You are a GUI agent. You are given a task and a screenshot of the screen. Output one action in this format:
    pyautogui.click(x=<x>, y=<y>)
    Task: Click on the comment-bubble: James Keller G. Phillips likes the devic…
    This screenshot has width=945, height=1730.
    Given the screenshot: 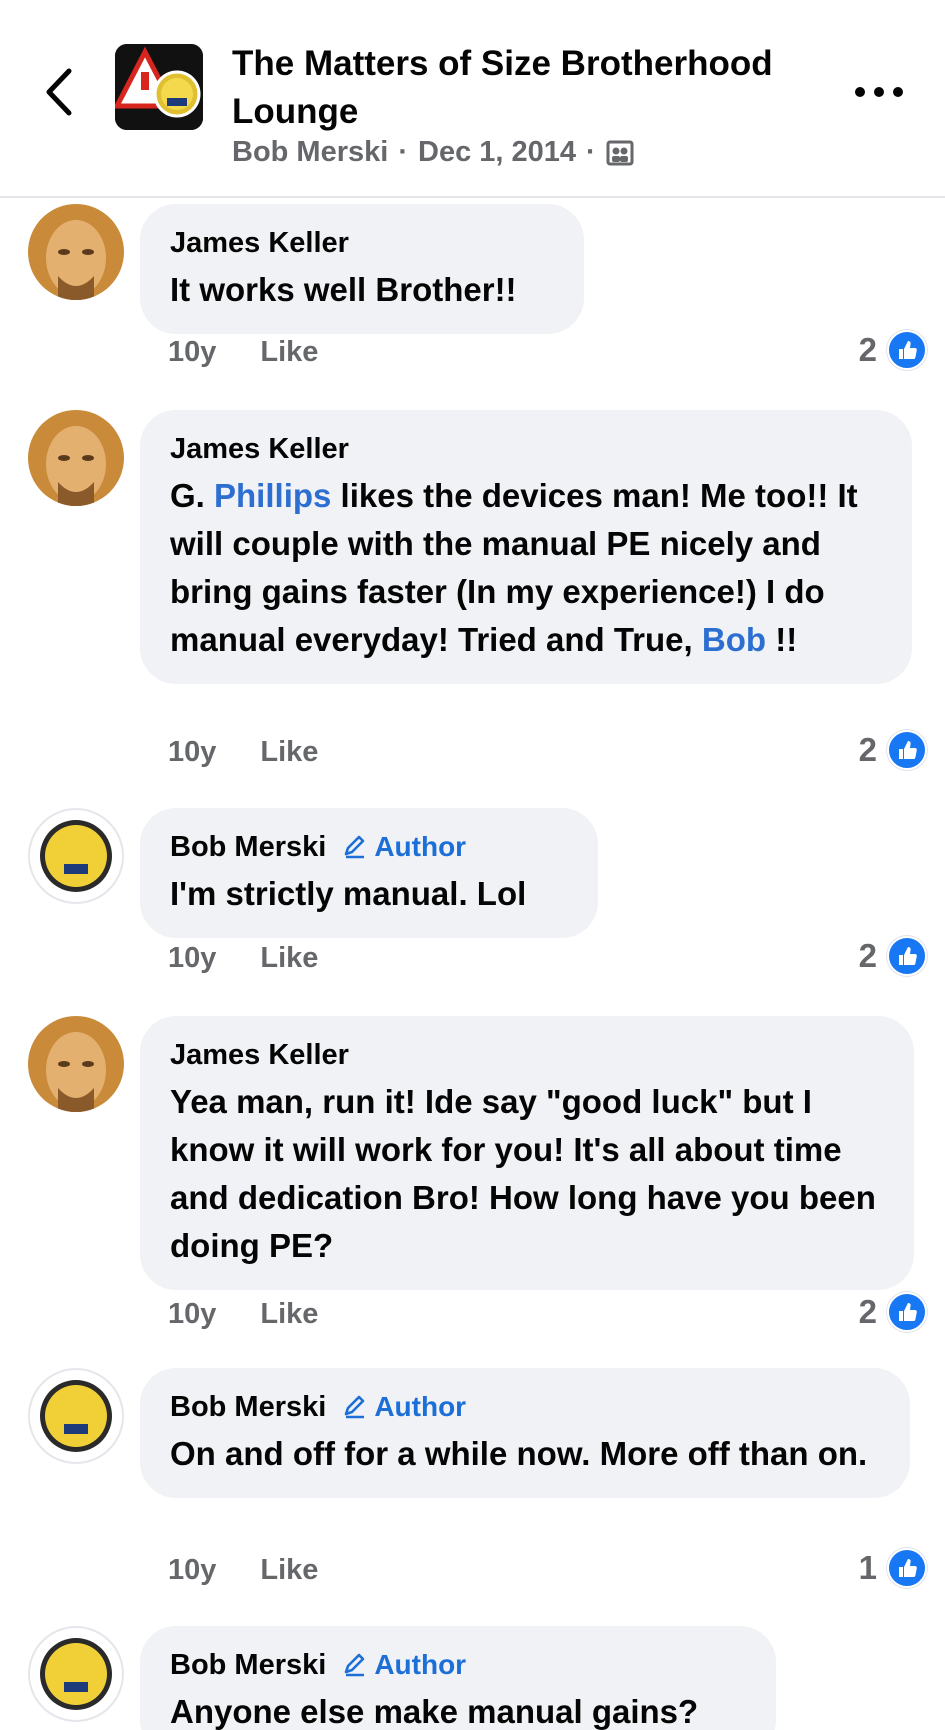 What is the action you would take?
    pyautogui.click(x=526, y=547)
    